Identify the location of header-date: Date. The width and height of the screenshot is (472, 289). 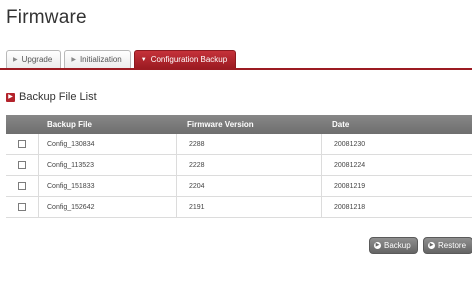
(341, 124).